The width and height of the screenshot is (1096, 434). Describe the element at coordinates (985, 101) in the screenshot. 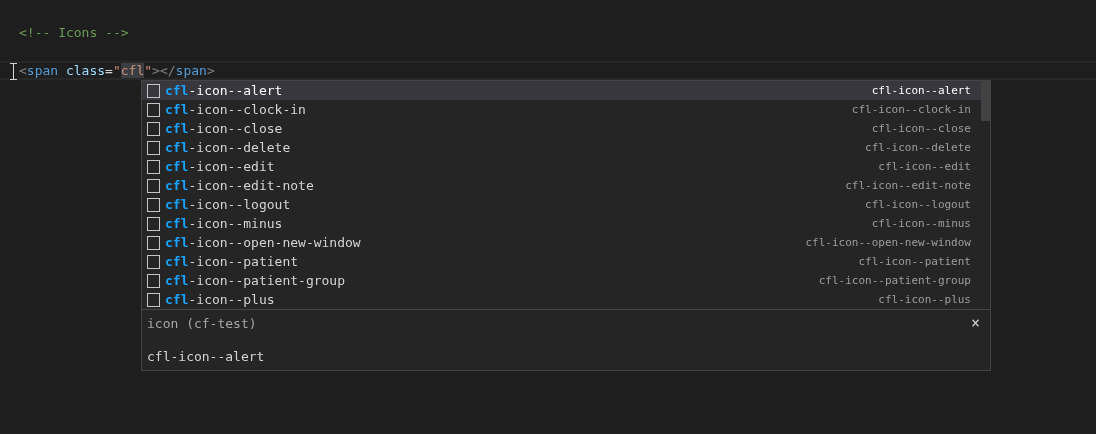

I see `scrollbar-thumb` at that location.